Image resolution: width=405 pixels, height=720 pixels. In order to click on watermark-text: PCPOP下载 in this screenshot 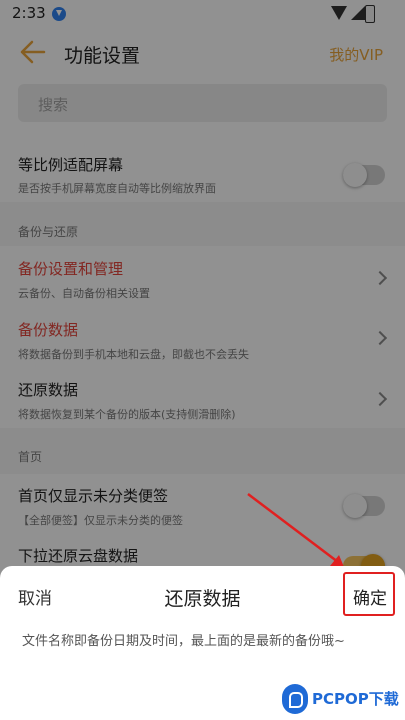, I will do `click(355, 699)`.